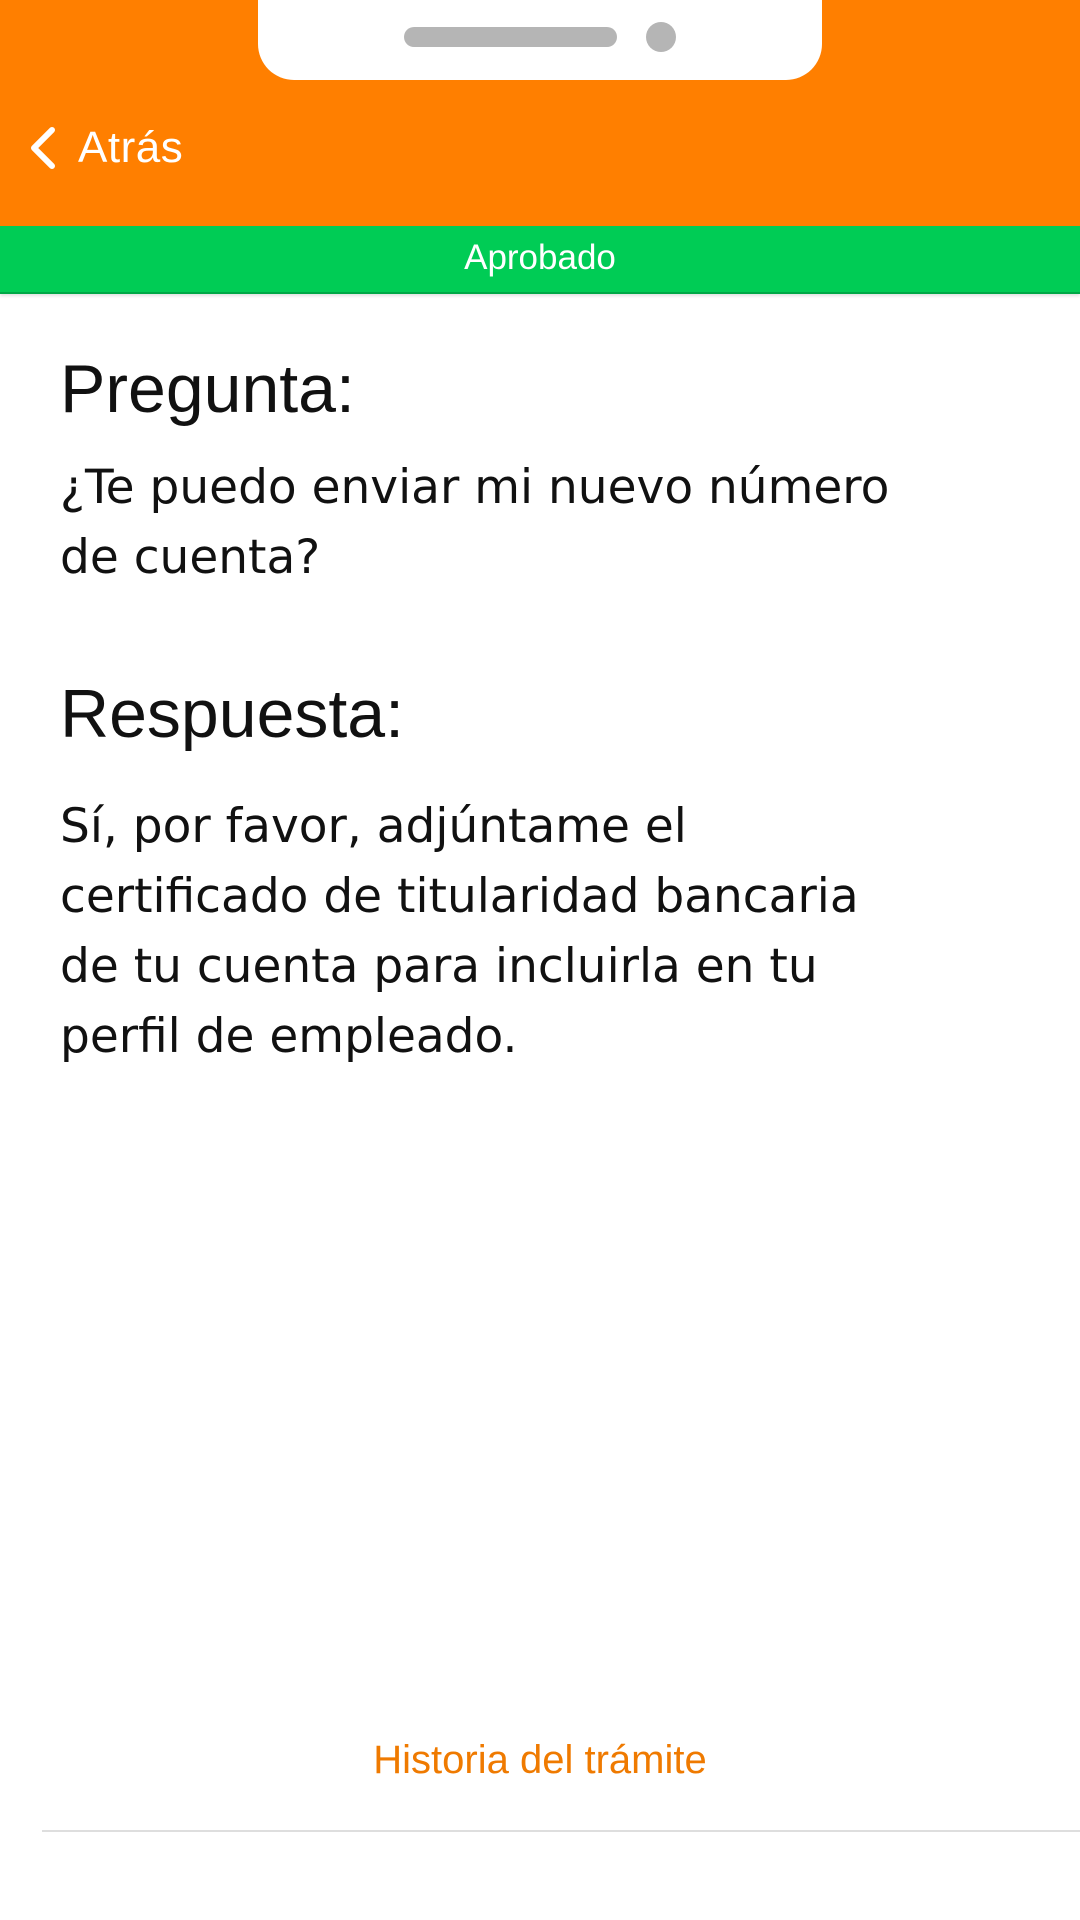  Describe the element at coordinates (131, 147) in the screenshot. I see `back-label: Atrás` at that location.